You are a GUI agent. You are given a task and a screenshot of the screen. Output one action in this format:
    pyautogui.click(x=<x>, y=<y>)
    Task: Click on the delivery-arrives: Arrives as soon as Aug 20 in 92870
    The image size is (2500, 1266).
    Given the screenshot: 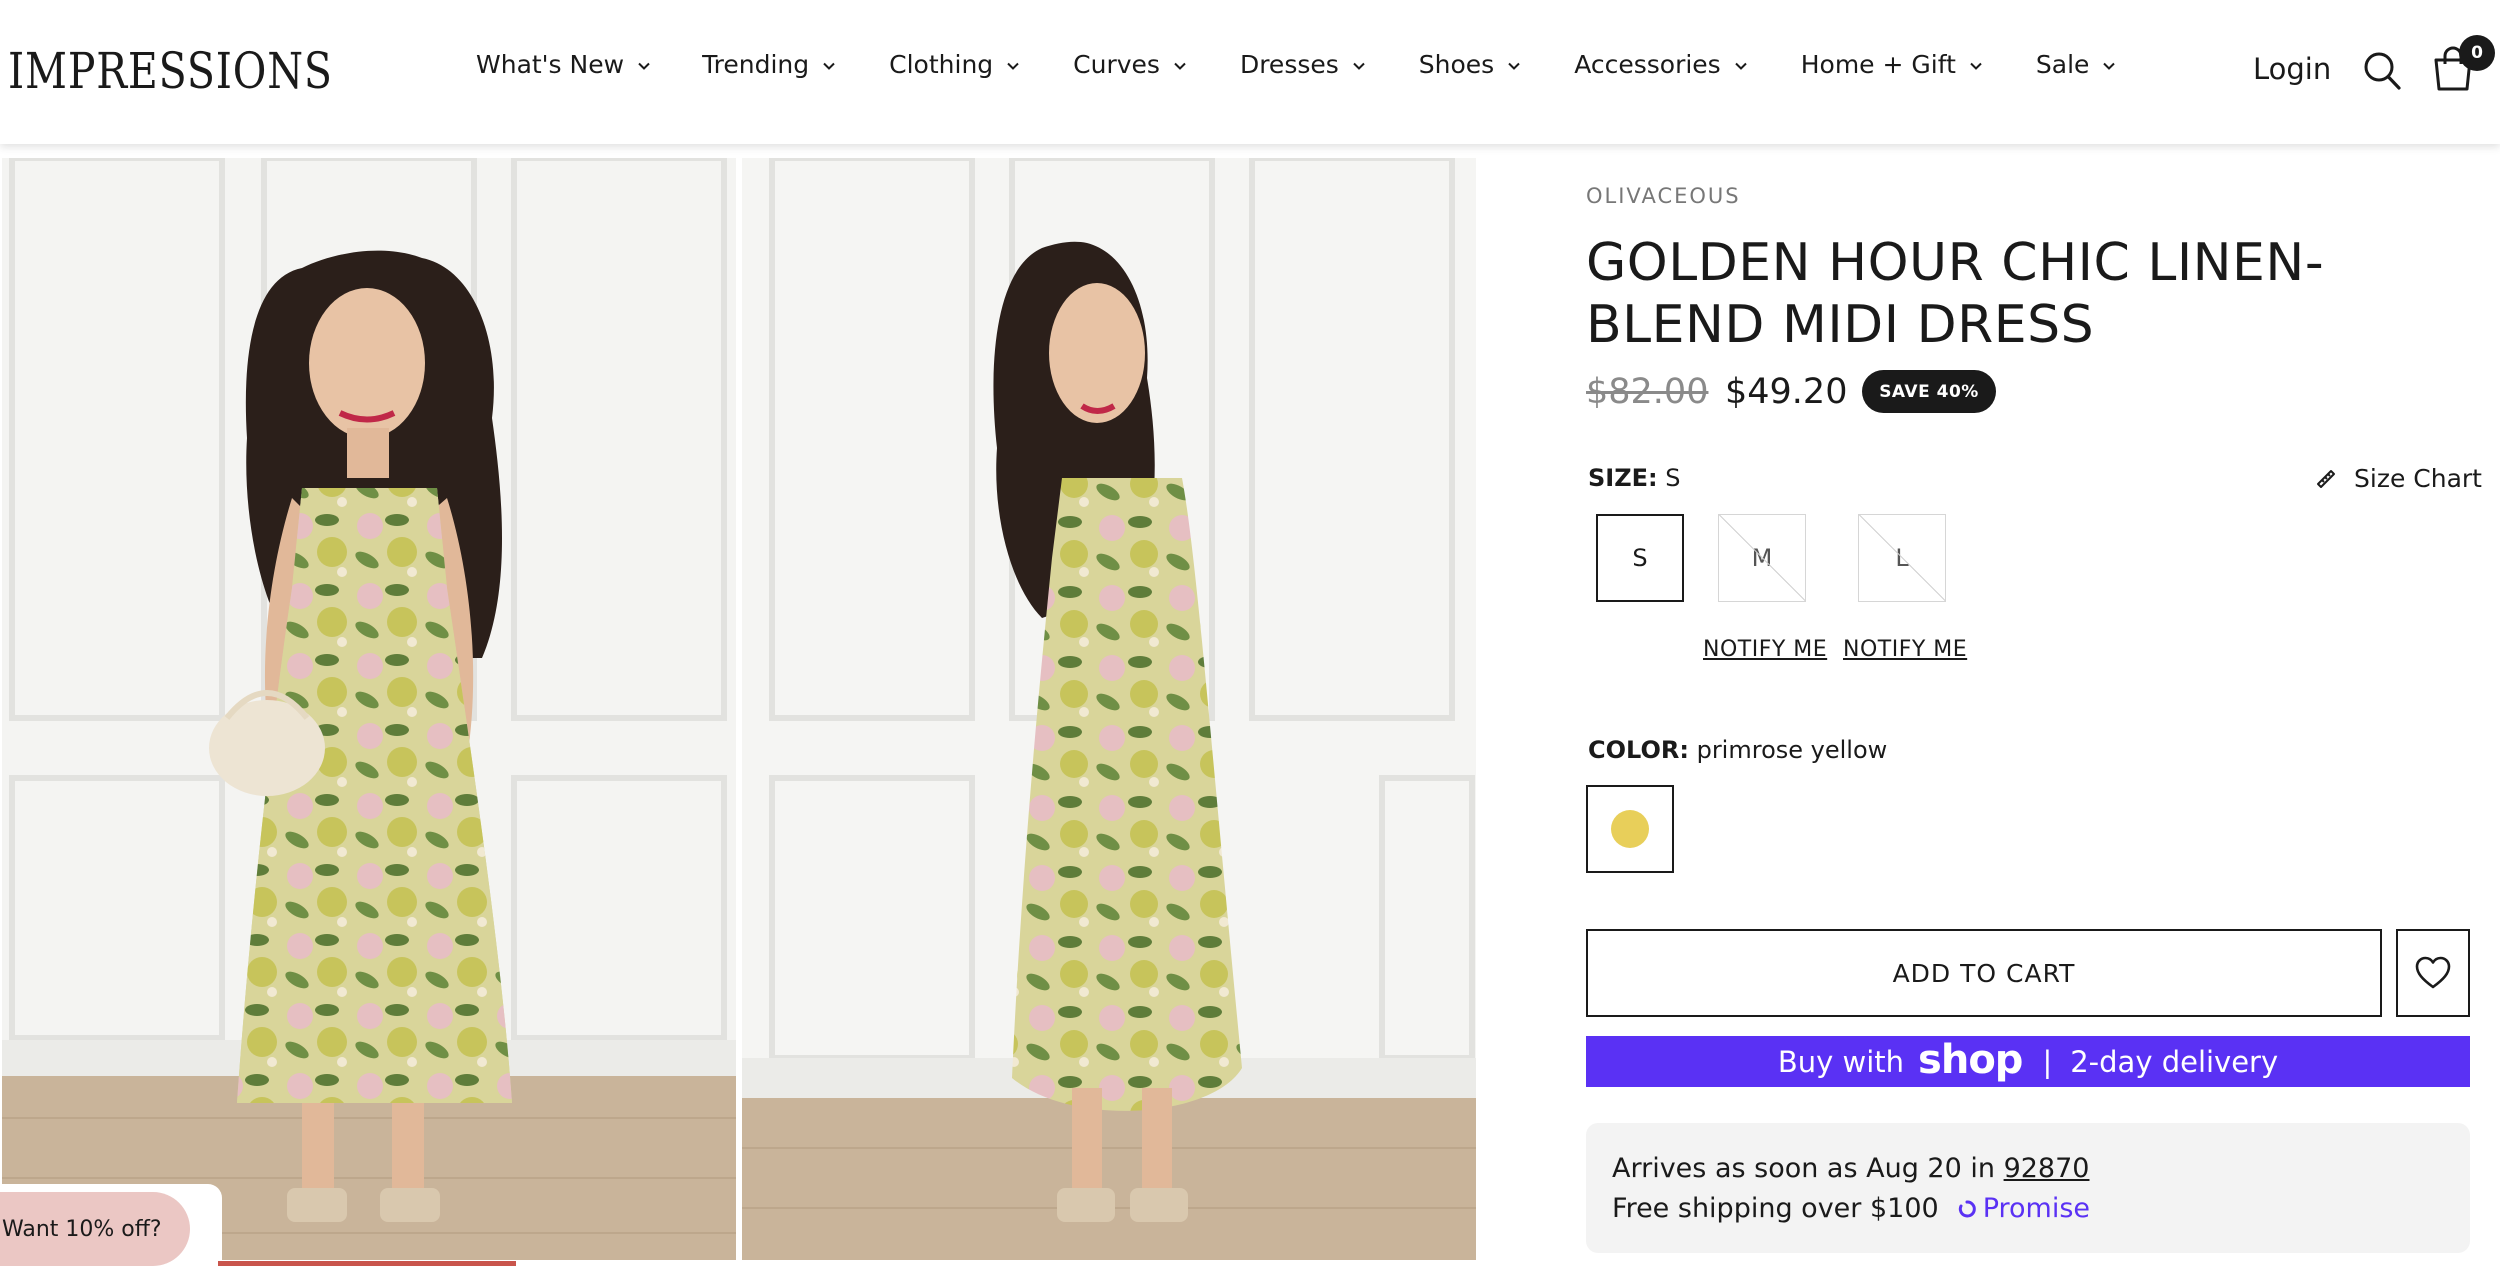 What is the action you would take?
    pyautogui.click(x=1850, y=1168)
    